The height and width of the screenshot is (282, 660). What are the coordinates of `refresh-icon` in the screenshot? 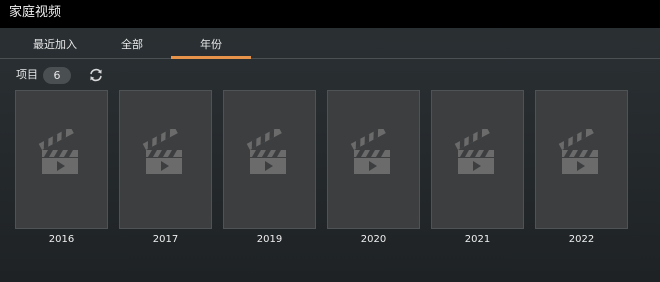 It's located at (96, 75).